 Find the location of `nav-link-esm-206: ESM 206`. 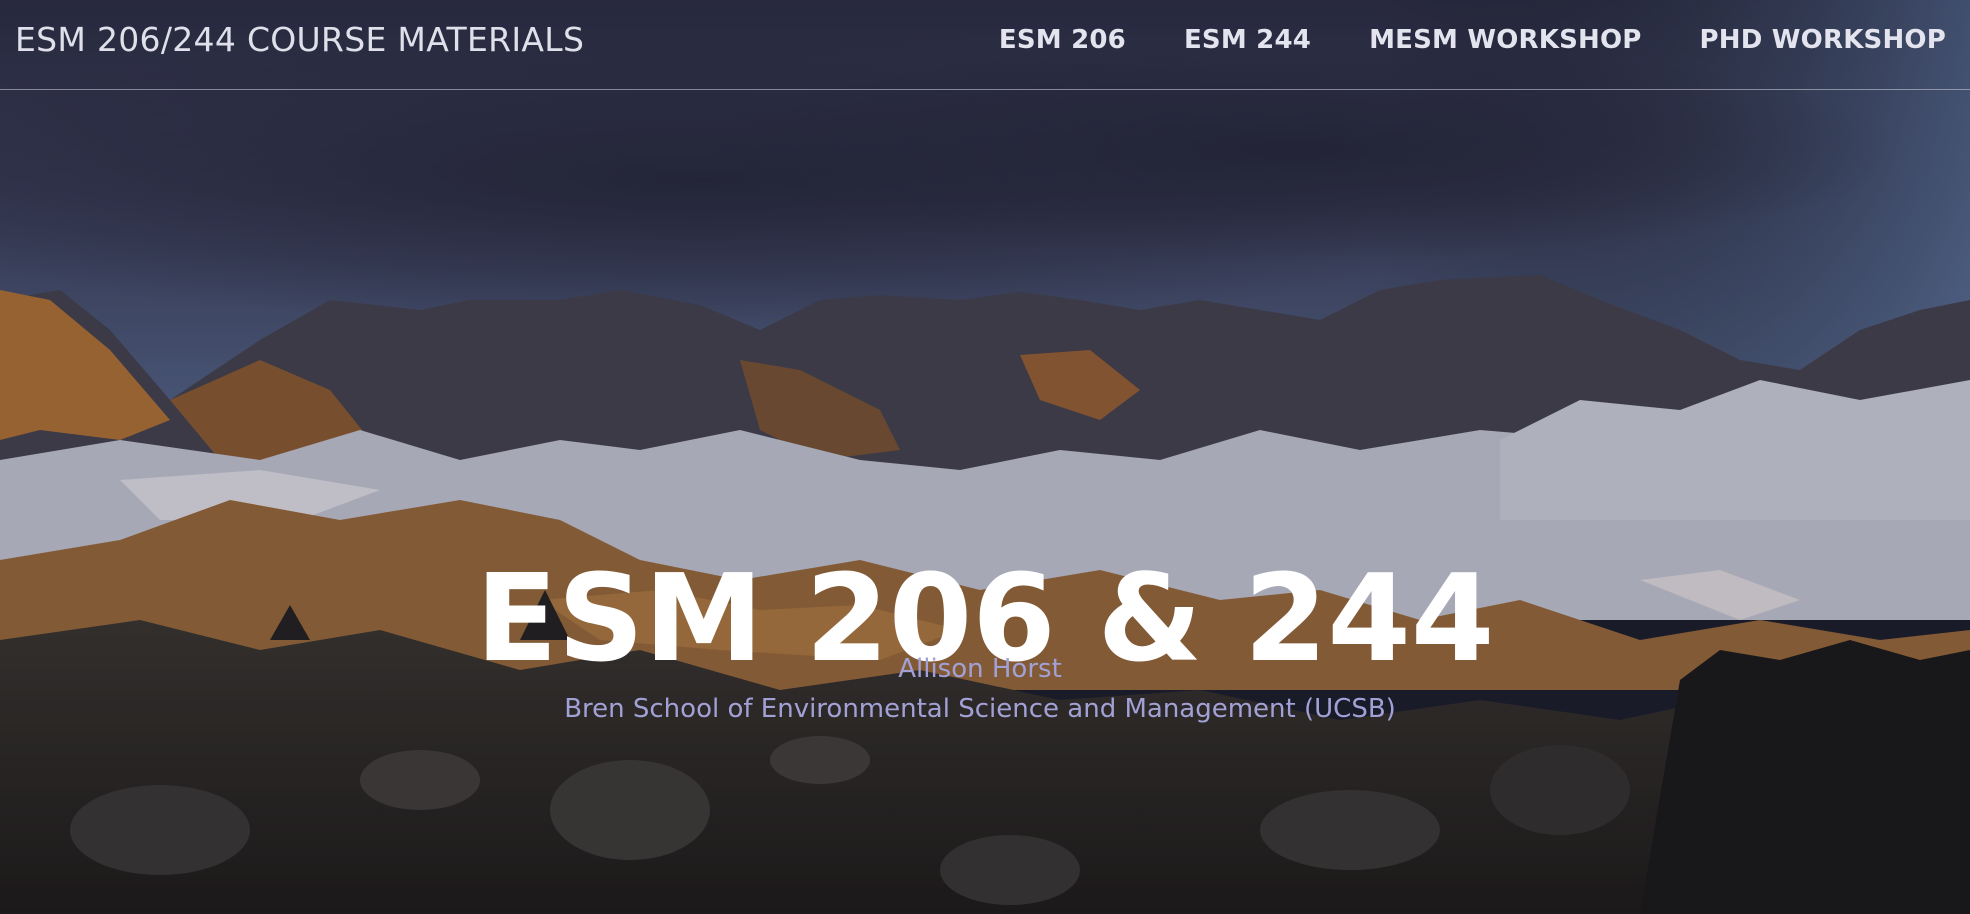

nav-link-esm-206: ESM 206 is located at coordinates (1062, 40).